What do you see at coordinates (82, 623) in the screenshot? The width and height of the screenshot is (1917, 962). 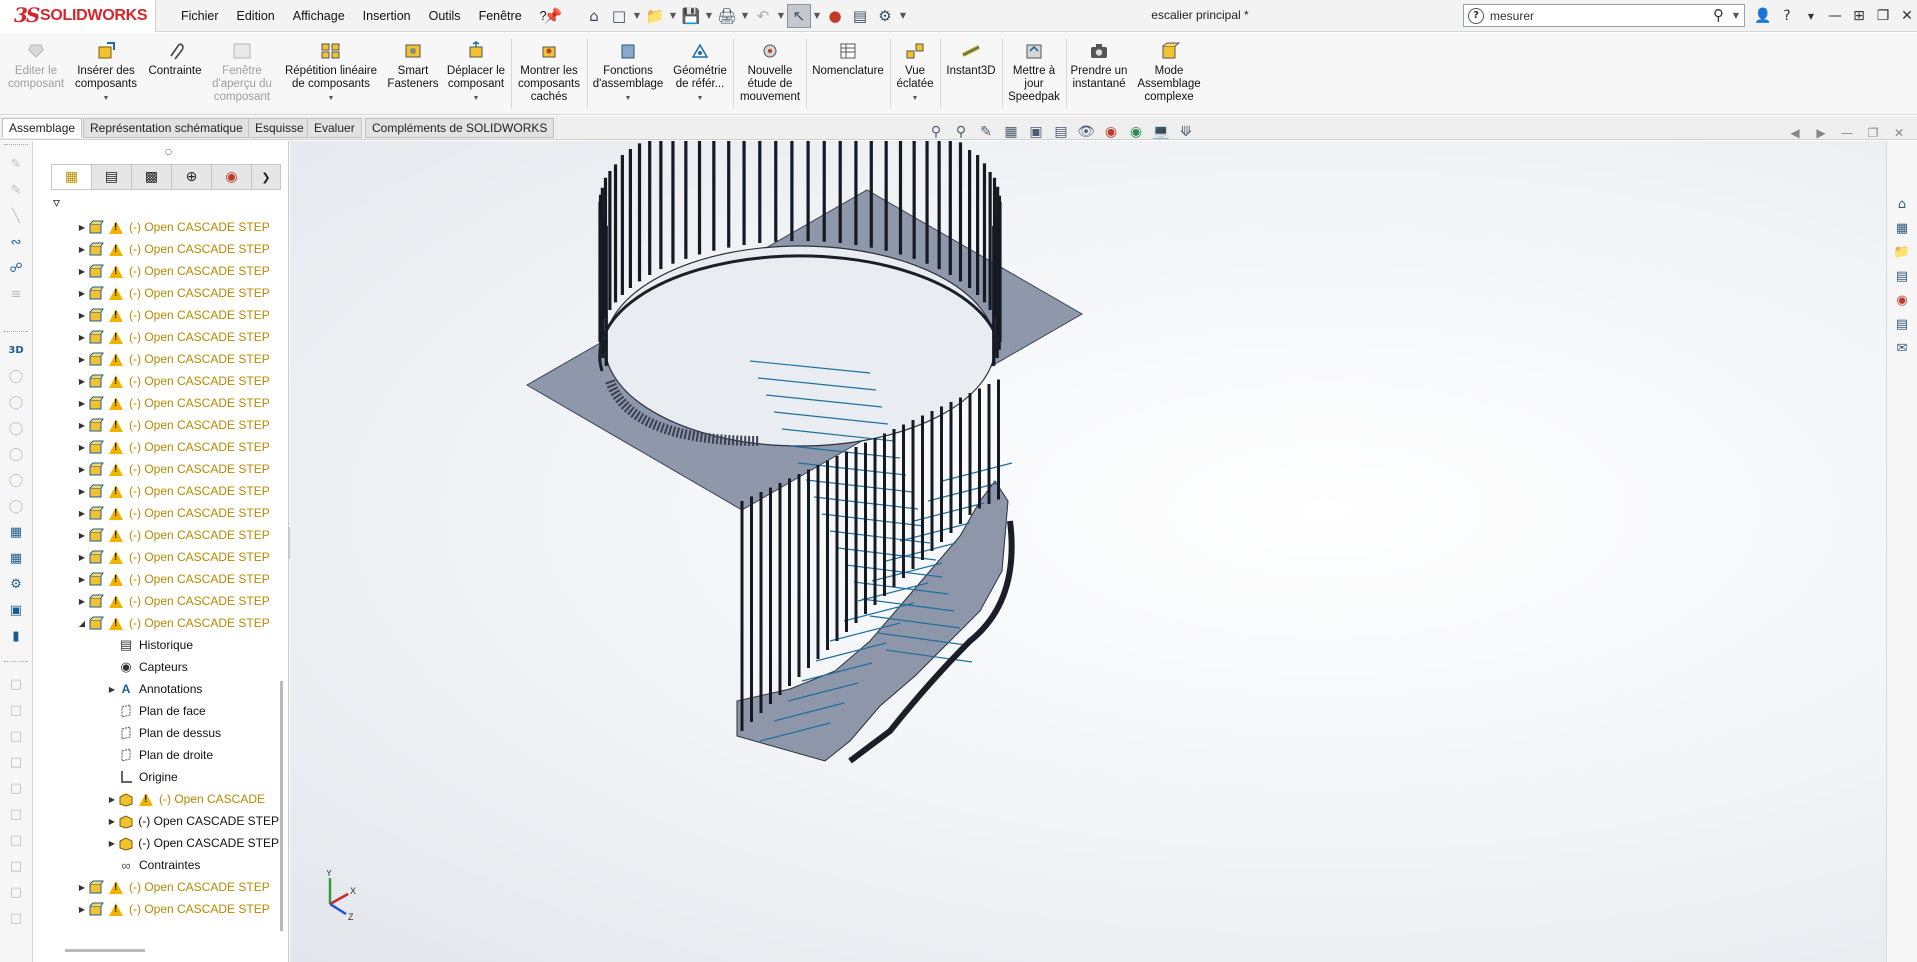 I see `collapse-arrow-icon: ◢` at bounding box center [82, 623].